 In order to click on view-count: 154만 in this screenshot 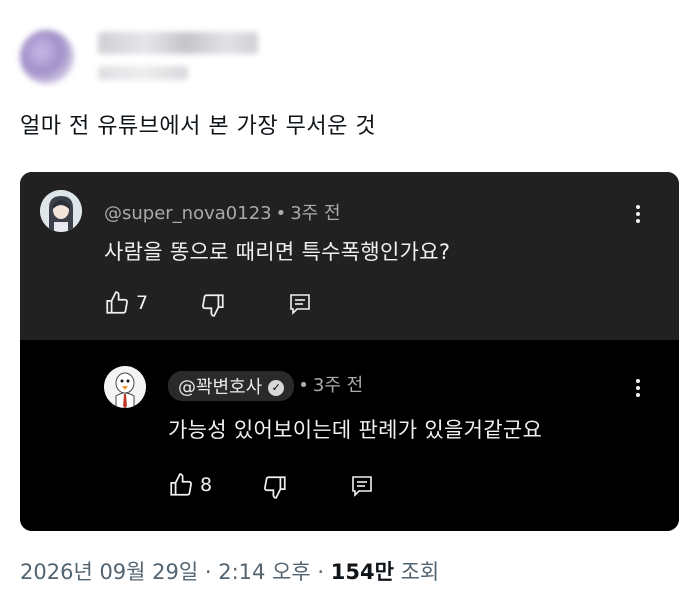, I will do `click(362, 572)`.